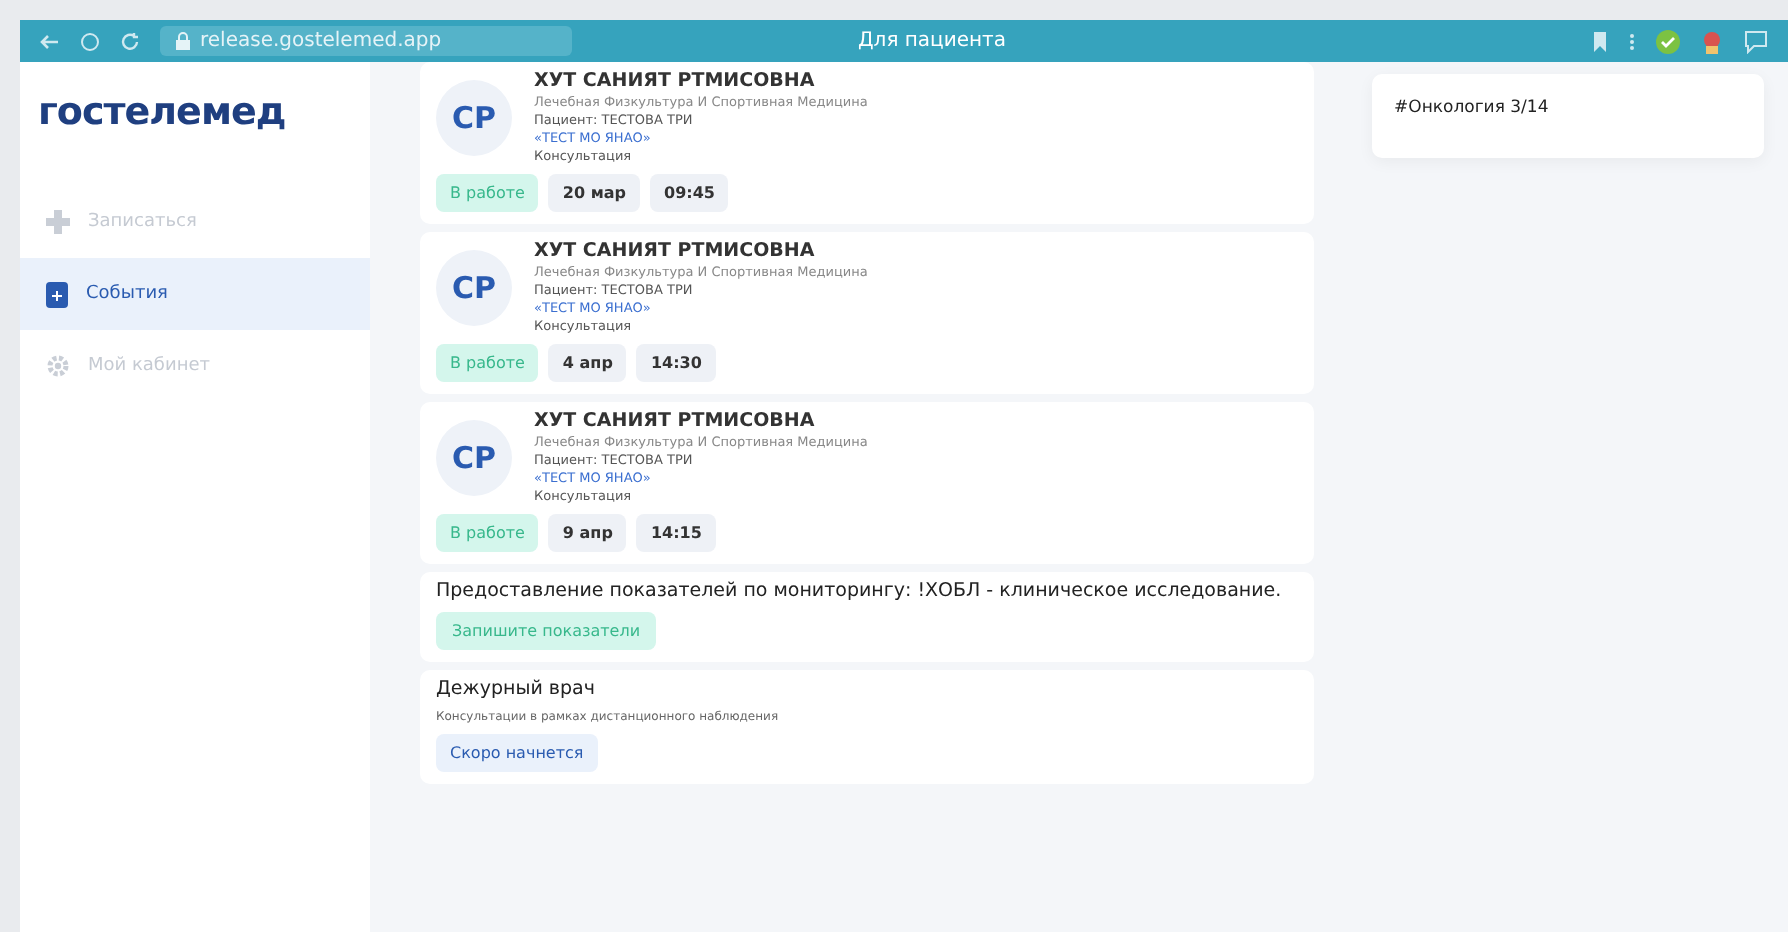 Image resolution: width=1788 pixels, height=932 pixels. Describe the element at coordinates (183, 41) in the screenshot. I see `lock-icon` at that location.